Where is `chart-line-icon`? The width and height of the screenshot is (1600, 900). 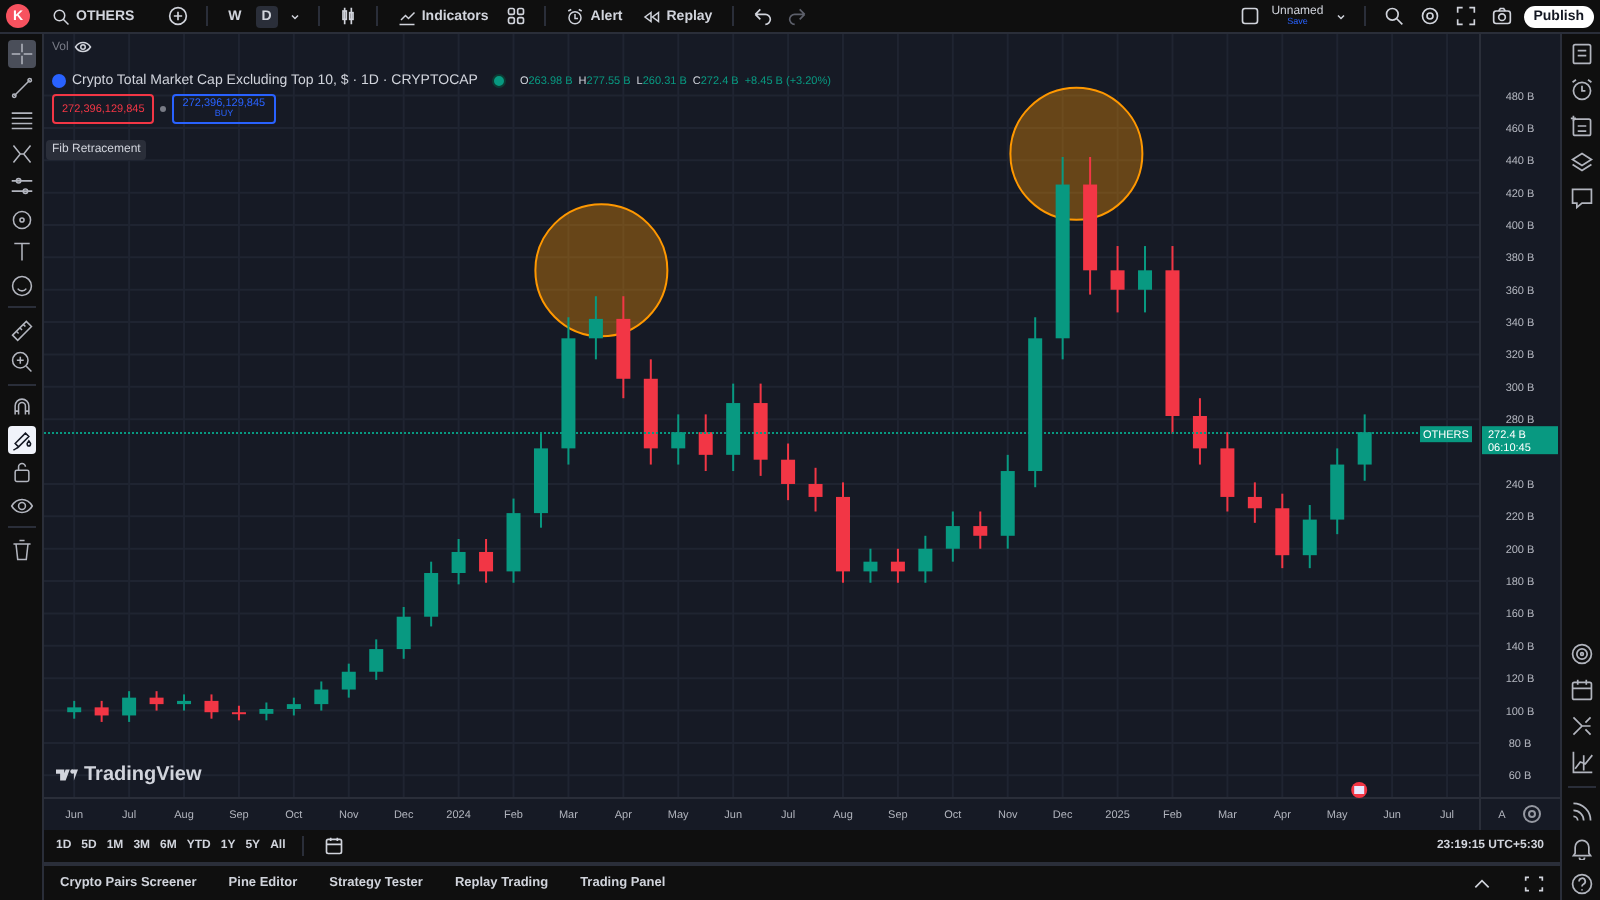
chart-line-icon is located at coordinates (406, 16).